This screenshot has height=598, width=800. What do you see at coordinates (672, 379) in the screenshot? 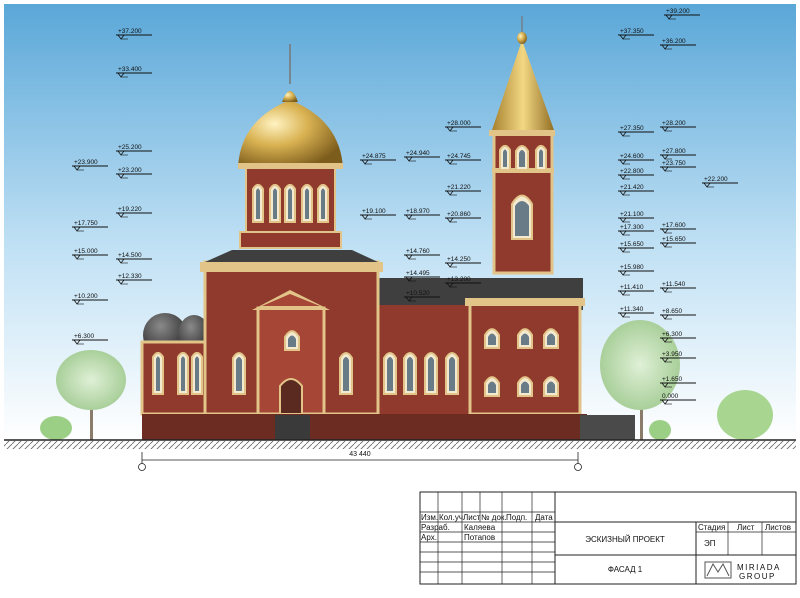
I see `elevation-mark-label: +1.650` at bounding box center [672, 379].